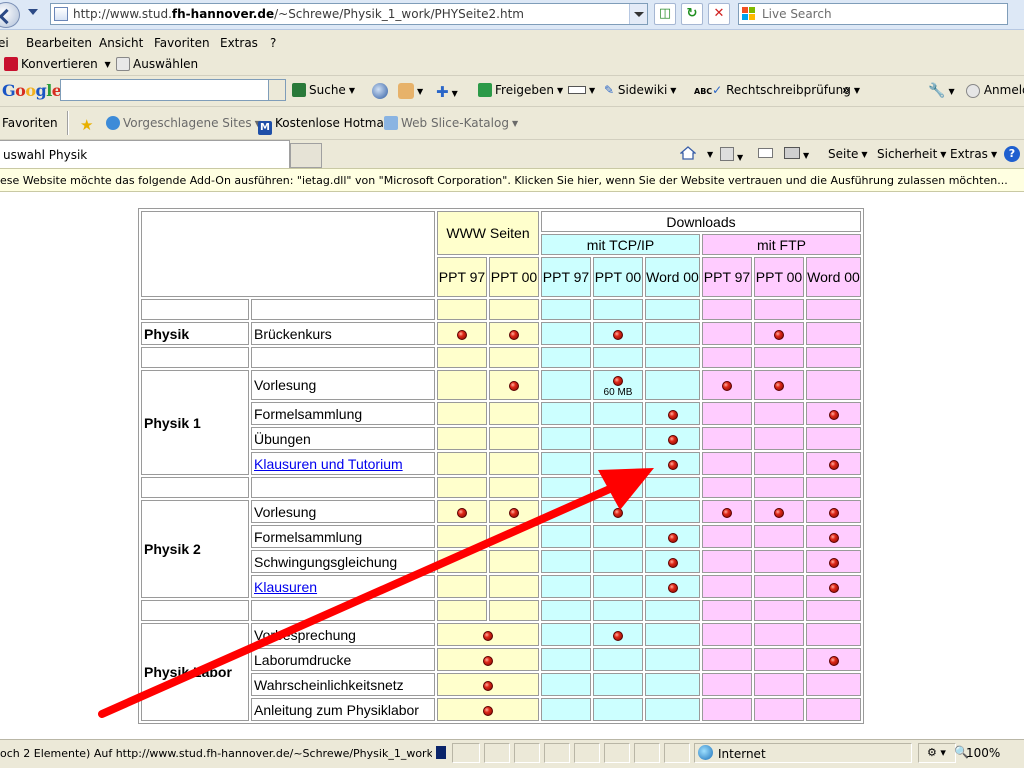  I want to click on google-logo: Google, so click(32, 90).